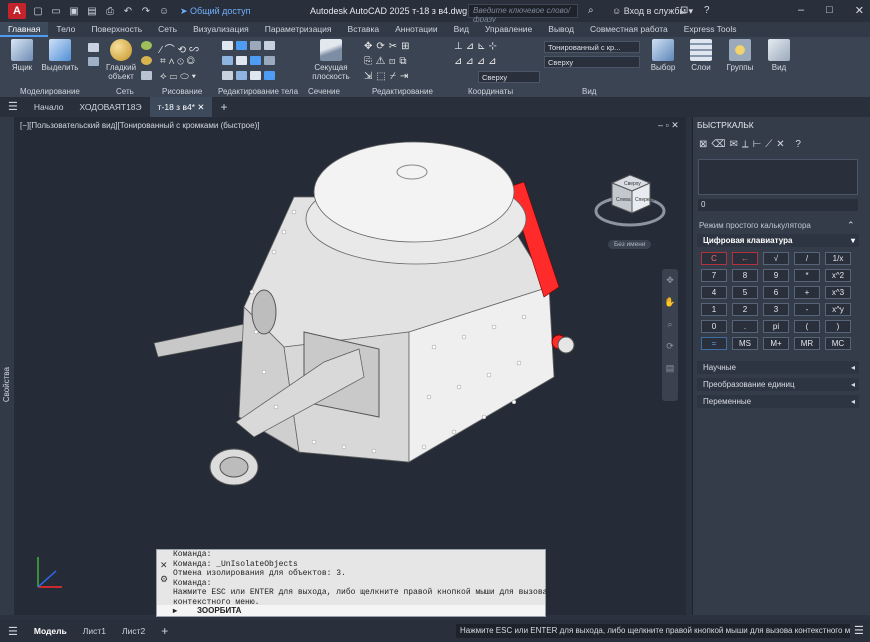 This screenshot has height=642, width=870. I want to click on chamfer-edges-icon, so click(241, 75).